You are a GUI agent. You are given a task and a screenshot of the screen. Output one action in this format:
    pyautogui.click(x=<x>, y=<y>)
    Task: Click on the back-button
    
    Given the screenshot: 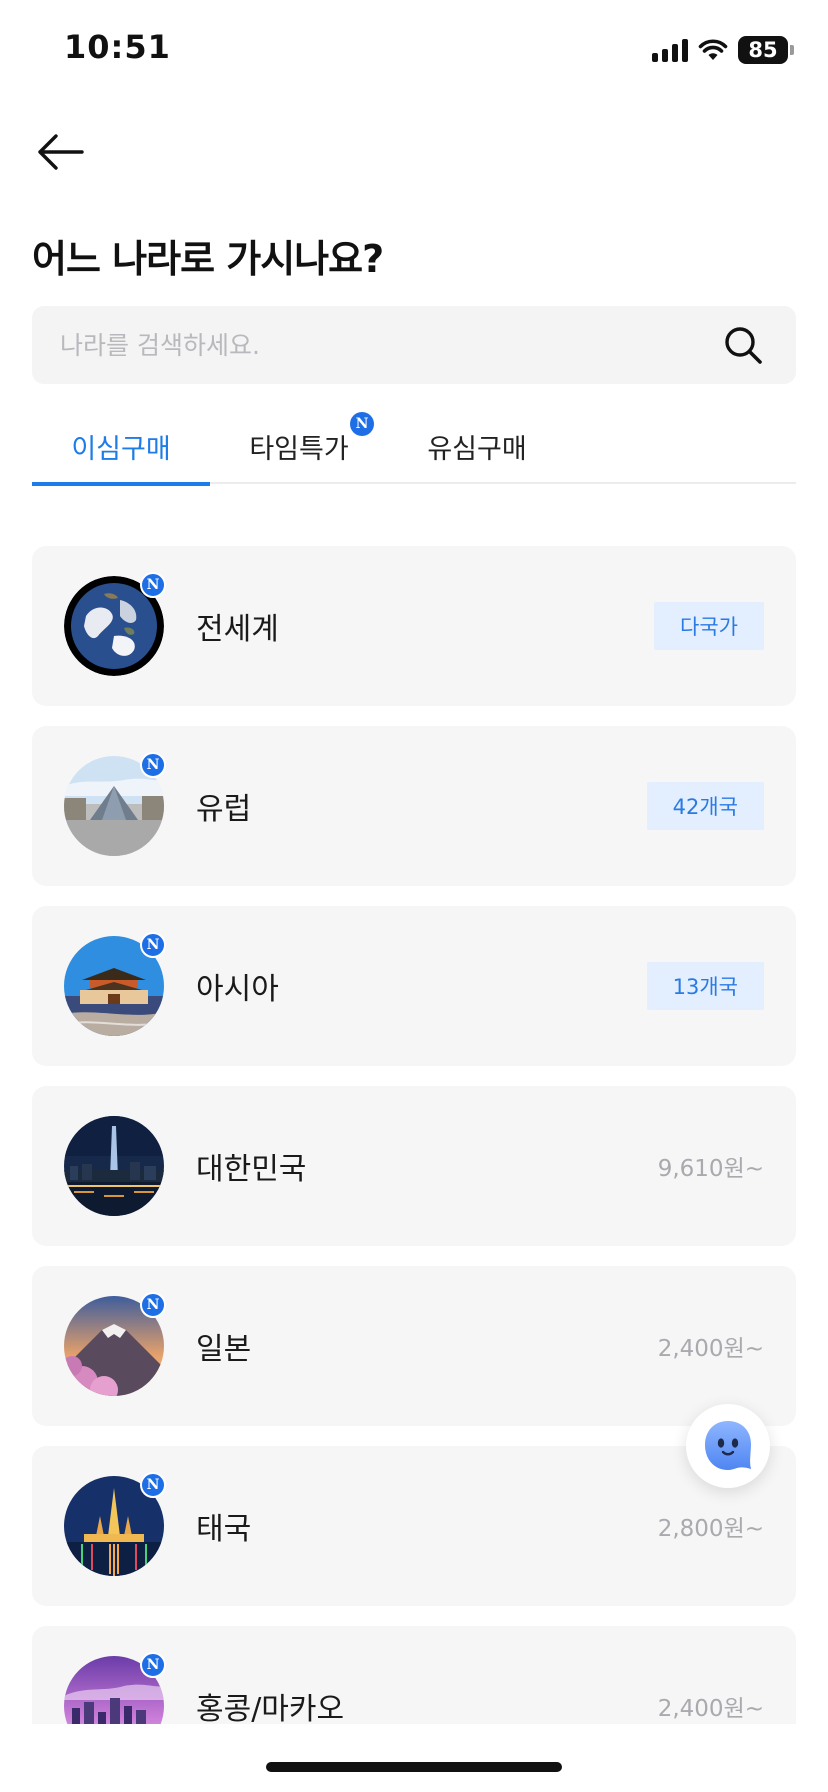 What is the action you would take?
    pyautogui.click(x=60, y=152)
    